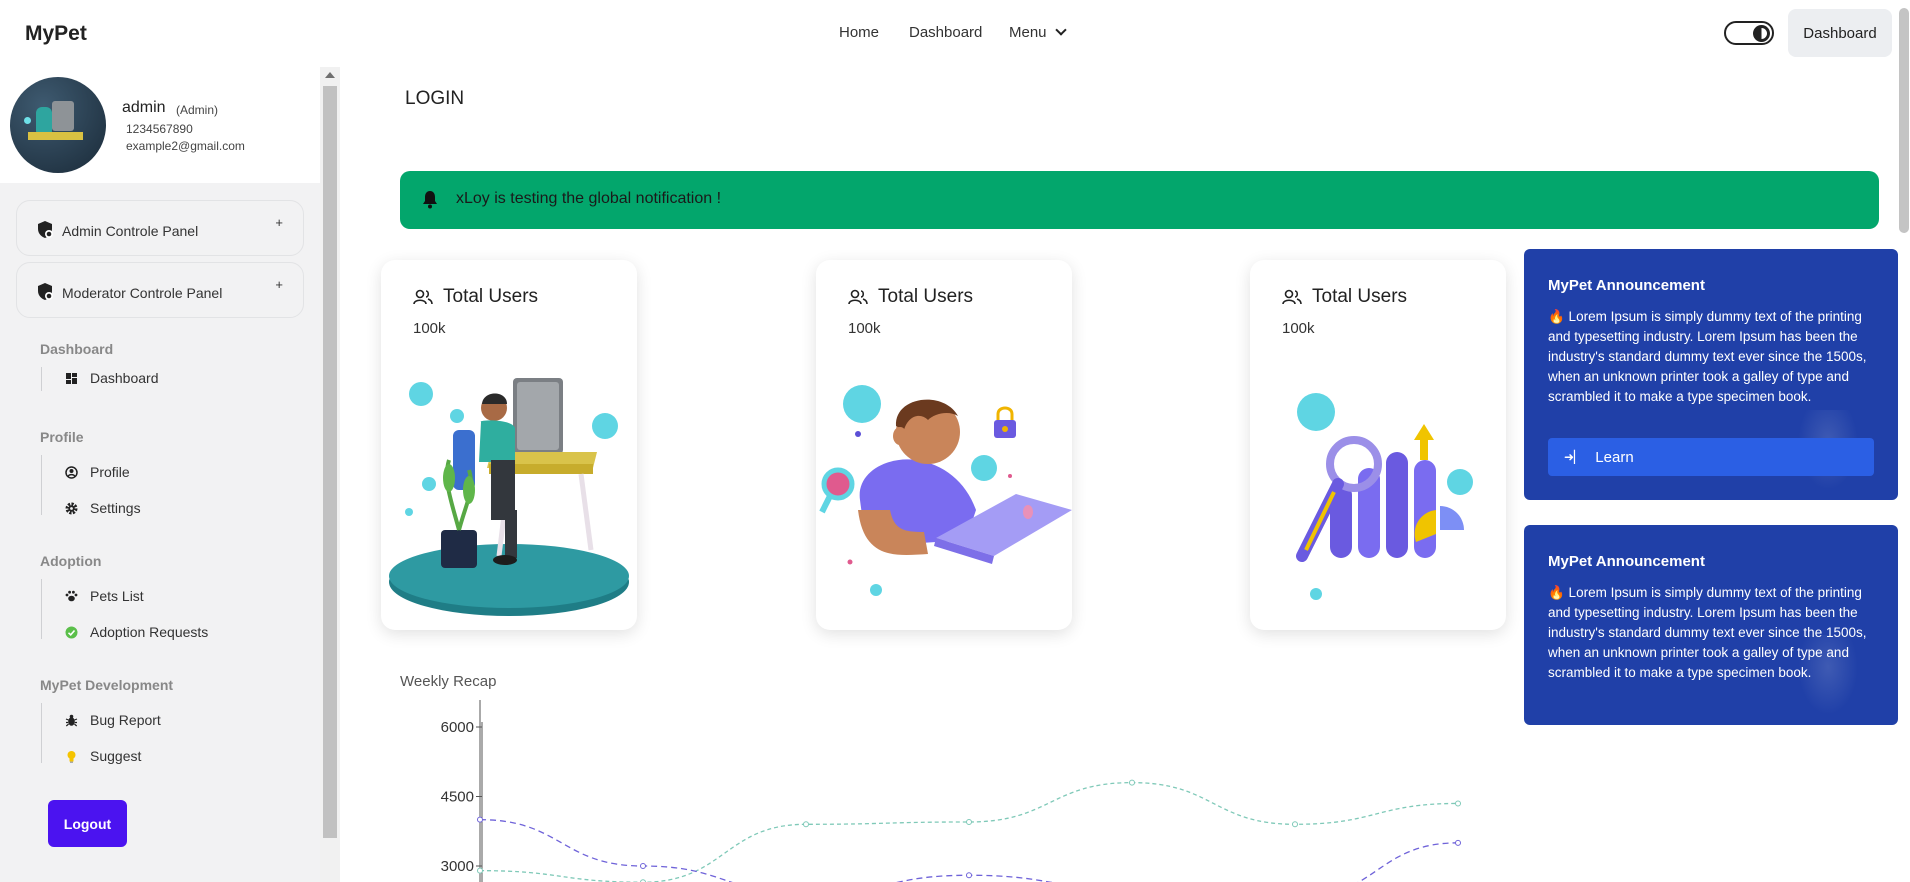  Describe the element at coordinates (87, 823) in the screenshot. I see `logout-button: Logout` at that location.